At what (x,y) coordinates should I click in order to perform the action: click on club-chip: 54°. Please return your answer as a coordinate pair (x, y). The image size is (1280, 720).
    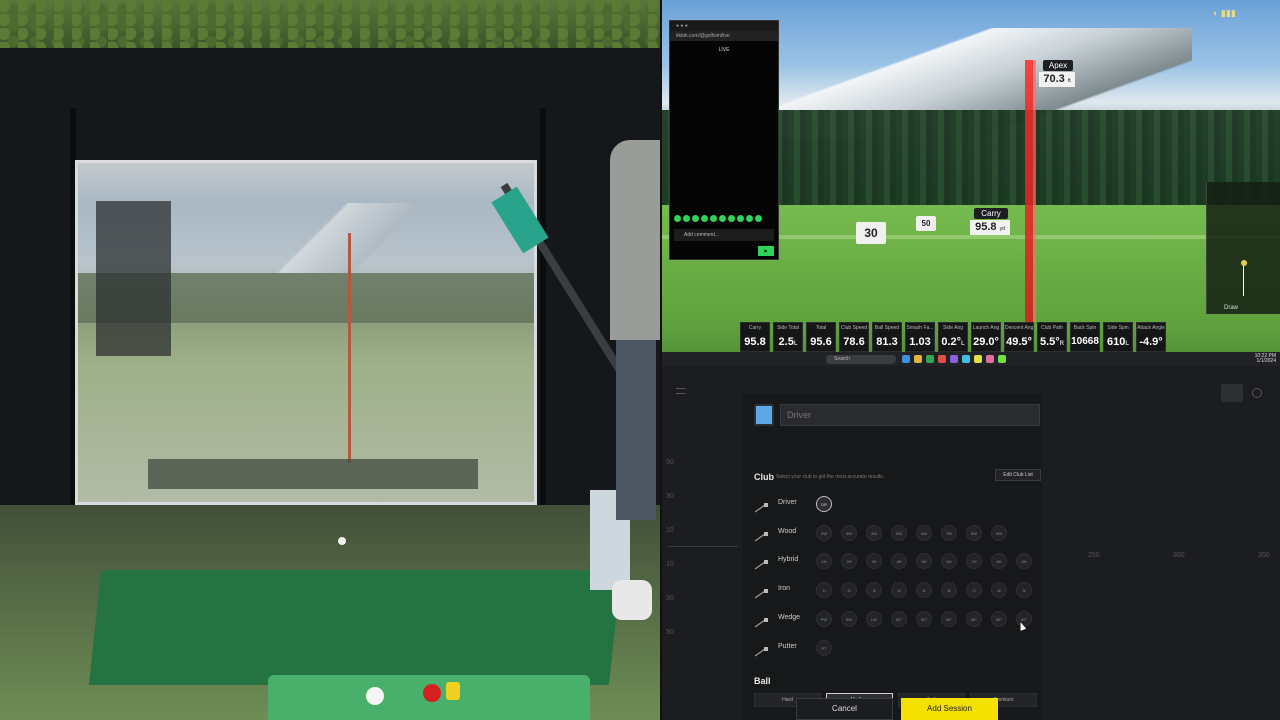
    Looking at the image, I should click on (949, 618).